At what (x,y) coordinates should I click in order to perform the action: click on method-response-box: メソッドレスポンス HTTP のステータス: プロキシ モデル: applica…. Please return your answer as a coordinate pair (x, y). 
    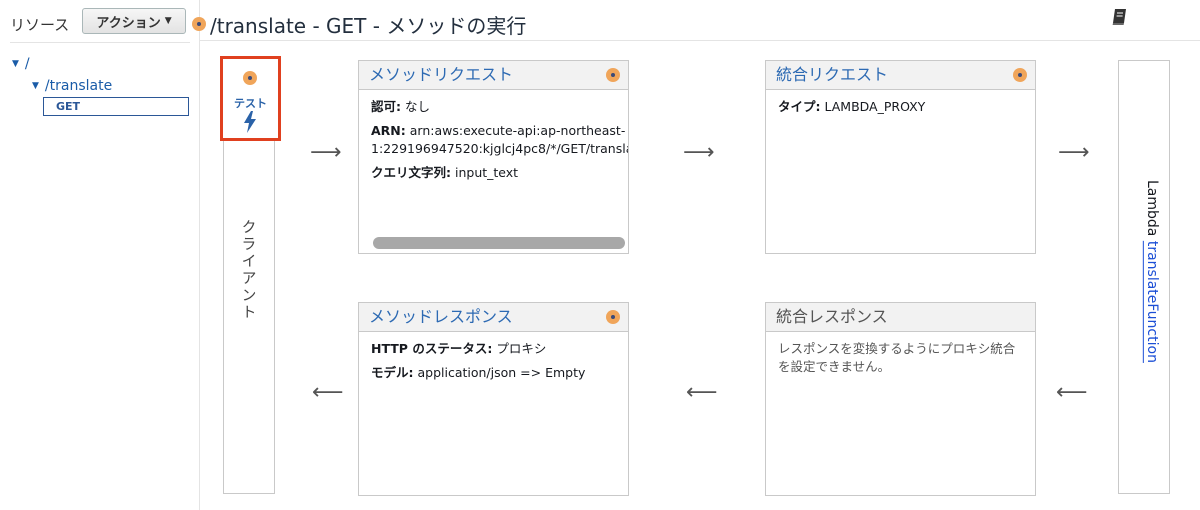
    Looking at the image, I should click on (493, 399).